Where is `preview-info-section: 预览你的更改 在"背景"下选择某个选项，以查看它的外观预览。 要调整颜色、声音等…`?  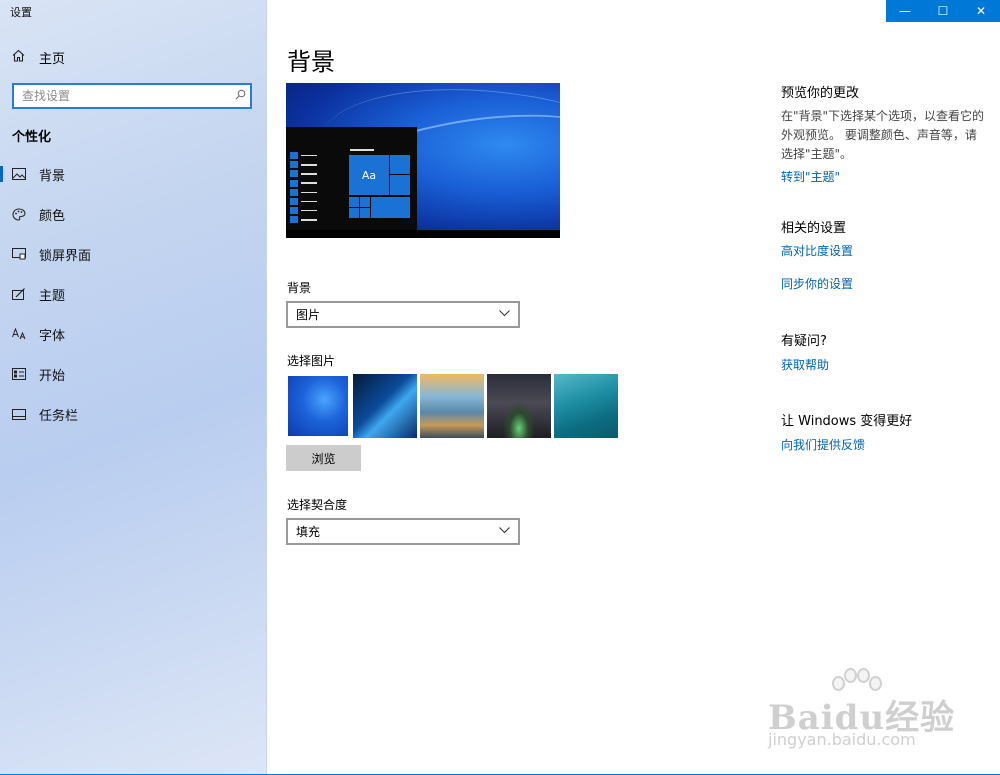
preview-info-section: 预览你的更改 在"背景"下选择某个选项，以查看它的外观预览。 要调整颜色、声音等… is located at coordinates (883, 133).